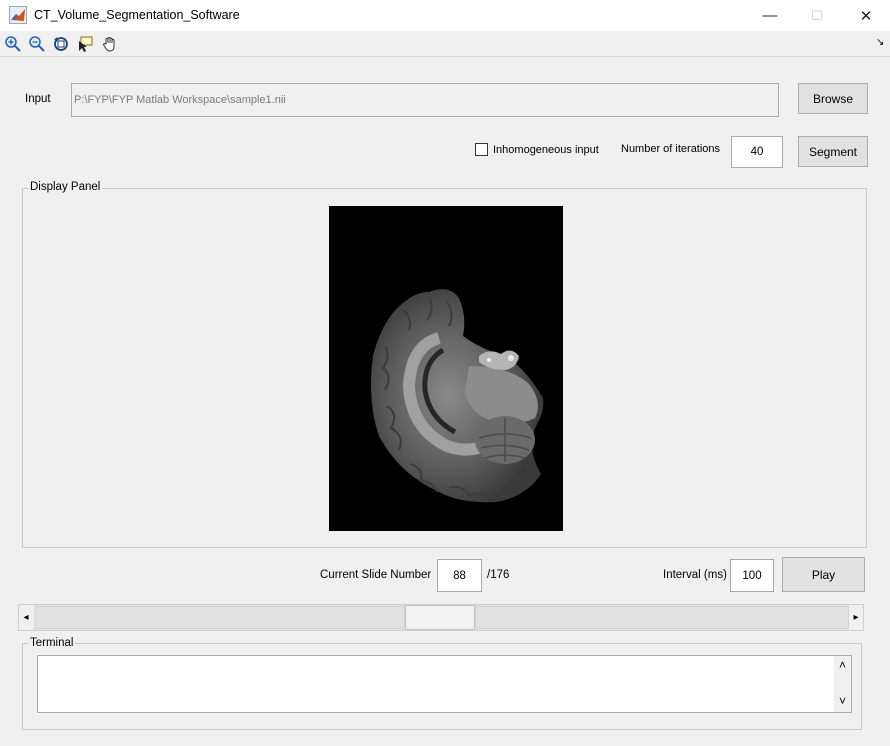 The image size is (890, 746). I want to click on window-title: CT_Volume_Segmentation_Software, so click(137, 15).